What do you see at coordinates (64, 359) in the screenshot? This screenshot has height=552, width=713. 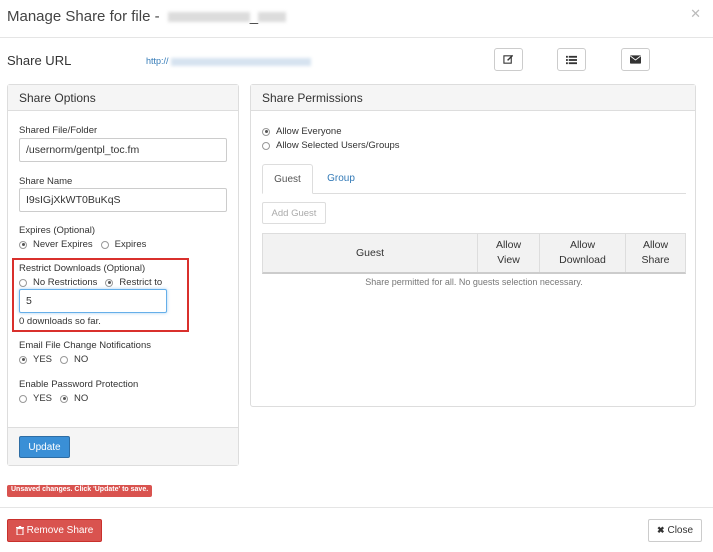 I see `email-no-radio` at bounding box center [64, 359].